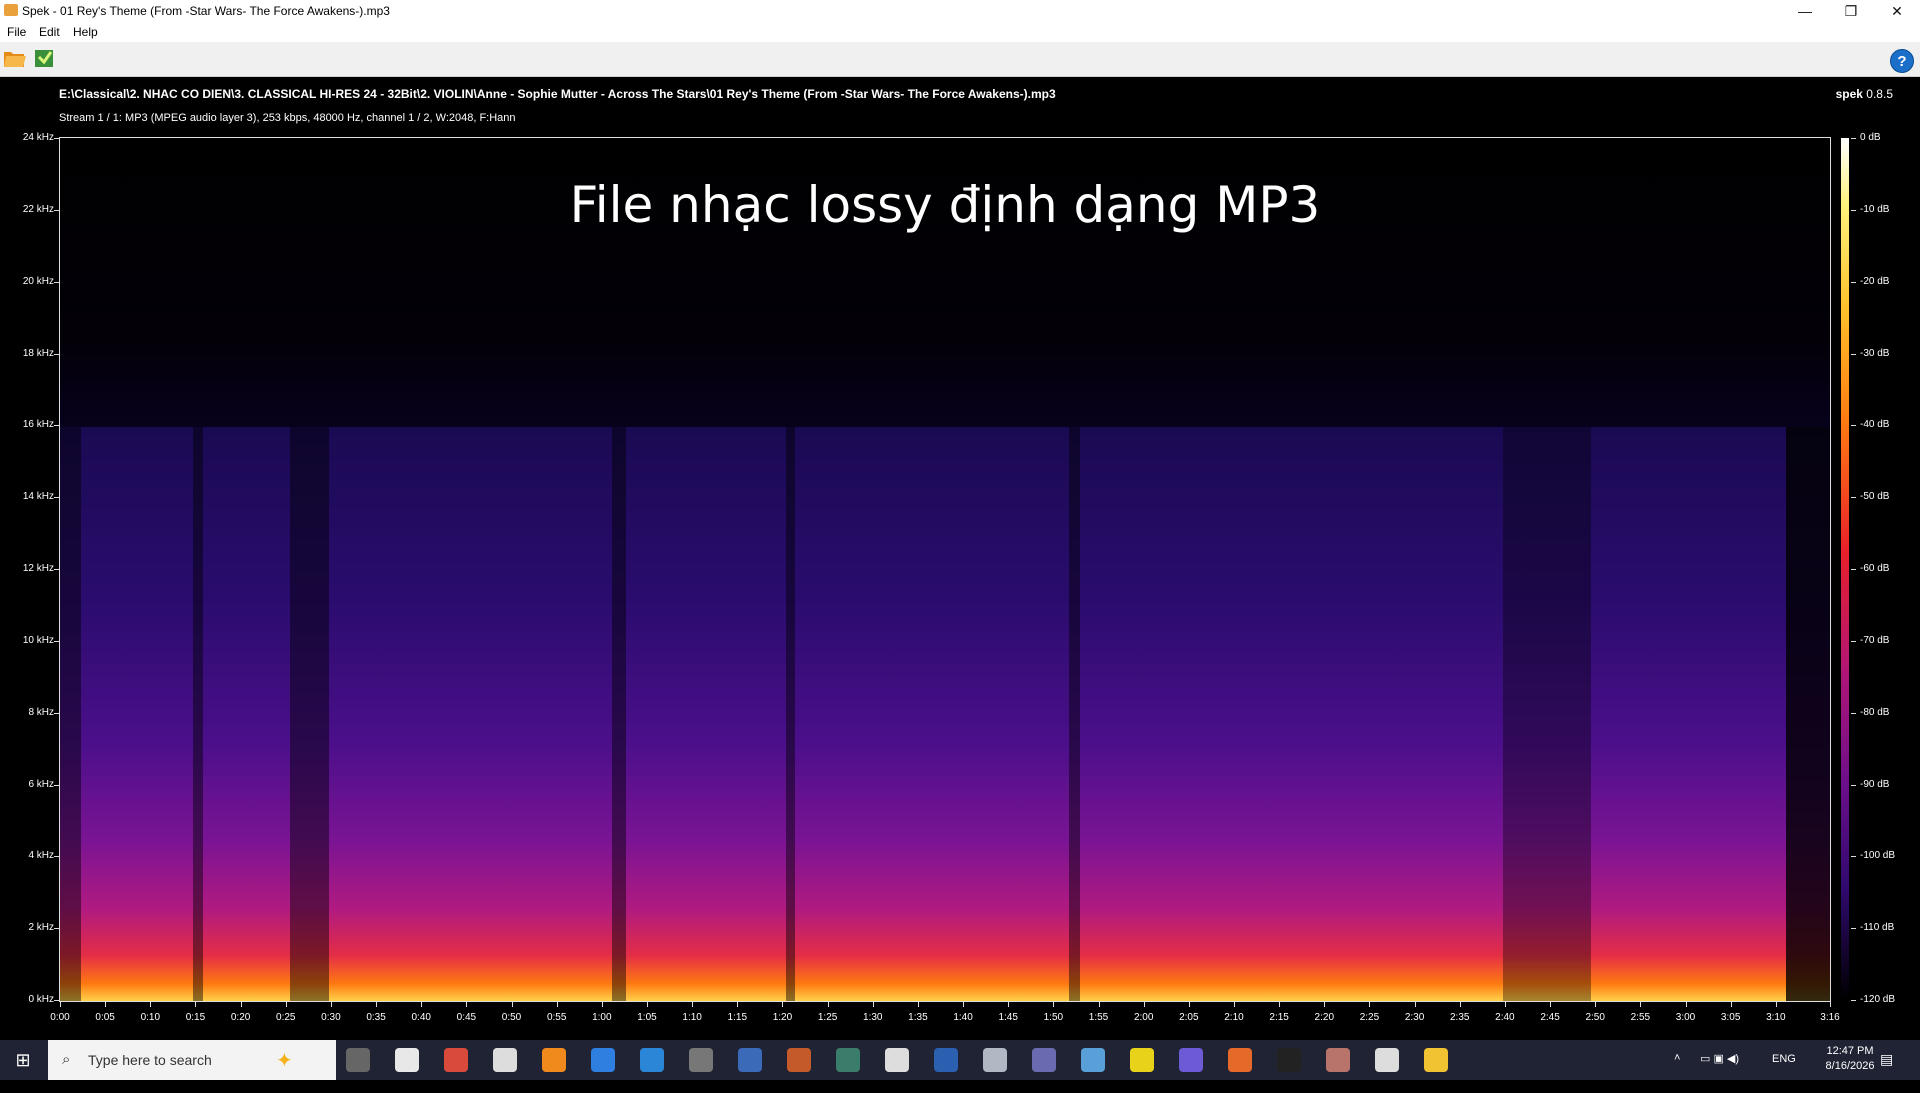 The height and width of the screenshot is (1093, 1920). Describe the element at coordinates (603, 1060) in the screenshot. I see `zalo-icon` at that location.